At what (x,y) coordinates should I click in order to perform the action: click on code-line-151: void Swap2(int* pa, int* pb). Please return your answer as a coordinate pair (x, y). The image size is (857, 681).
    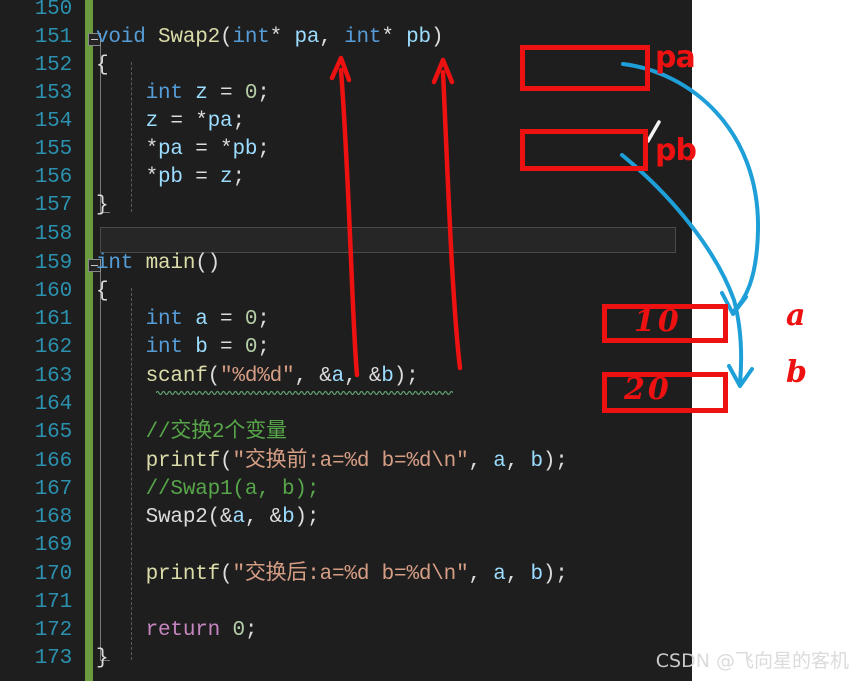
    Looking at the image, I should click on (270, 38).